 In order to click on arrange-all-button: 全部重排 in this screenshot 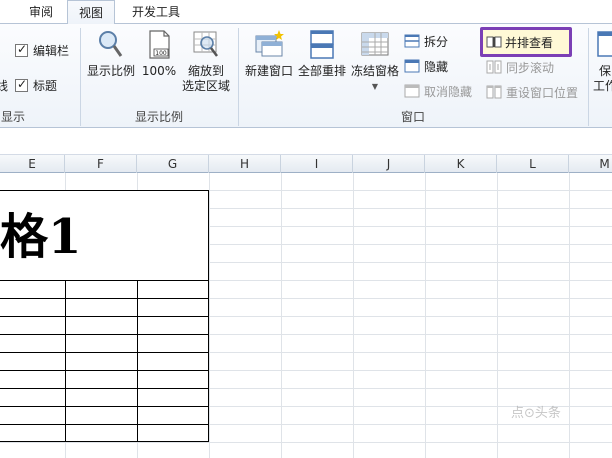, I will do `click(322, 53)`.